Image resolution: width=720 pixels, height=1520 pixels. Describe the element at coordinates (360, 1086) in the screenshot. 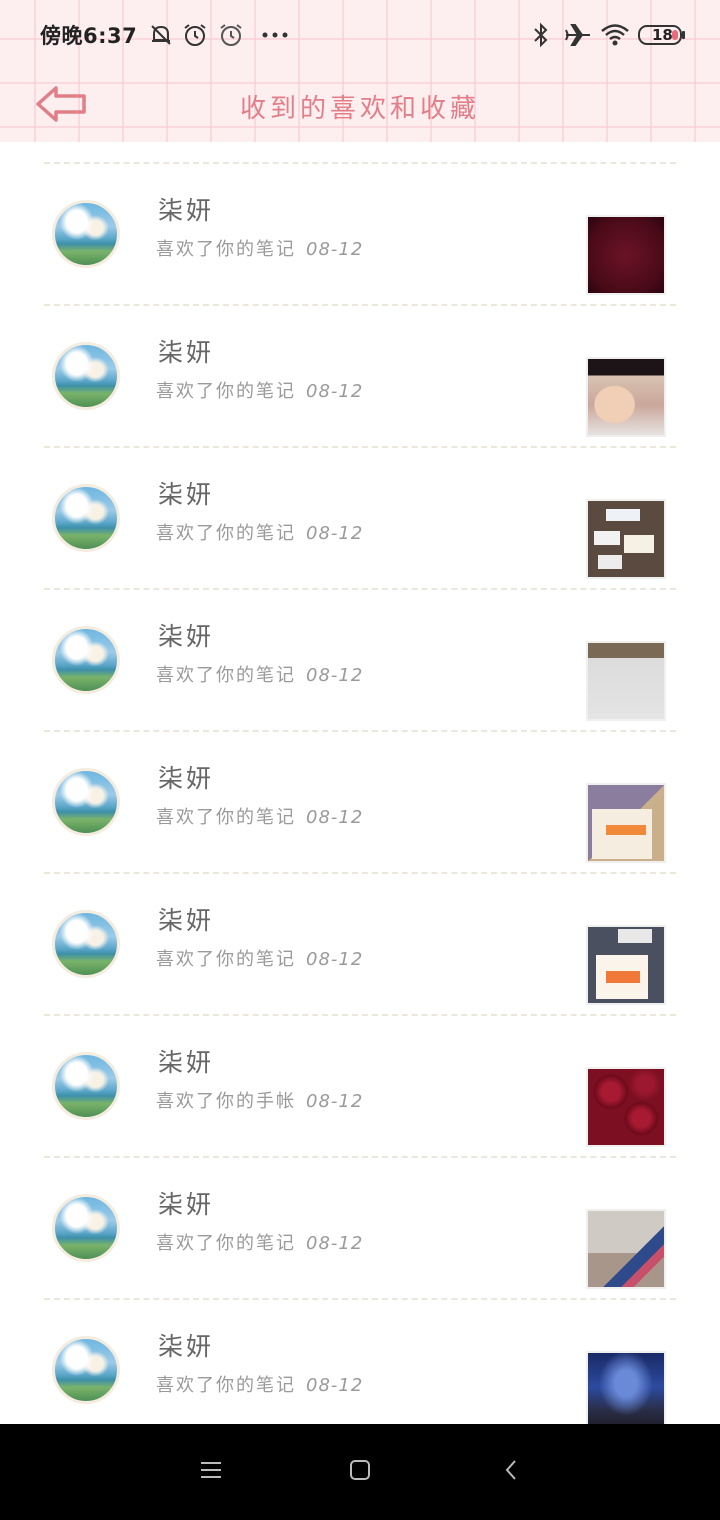

I see `list-item: 柒妍 喜欢了你的手帐 08-12` at that location.